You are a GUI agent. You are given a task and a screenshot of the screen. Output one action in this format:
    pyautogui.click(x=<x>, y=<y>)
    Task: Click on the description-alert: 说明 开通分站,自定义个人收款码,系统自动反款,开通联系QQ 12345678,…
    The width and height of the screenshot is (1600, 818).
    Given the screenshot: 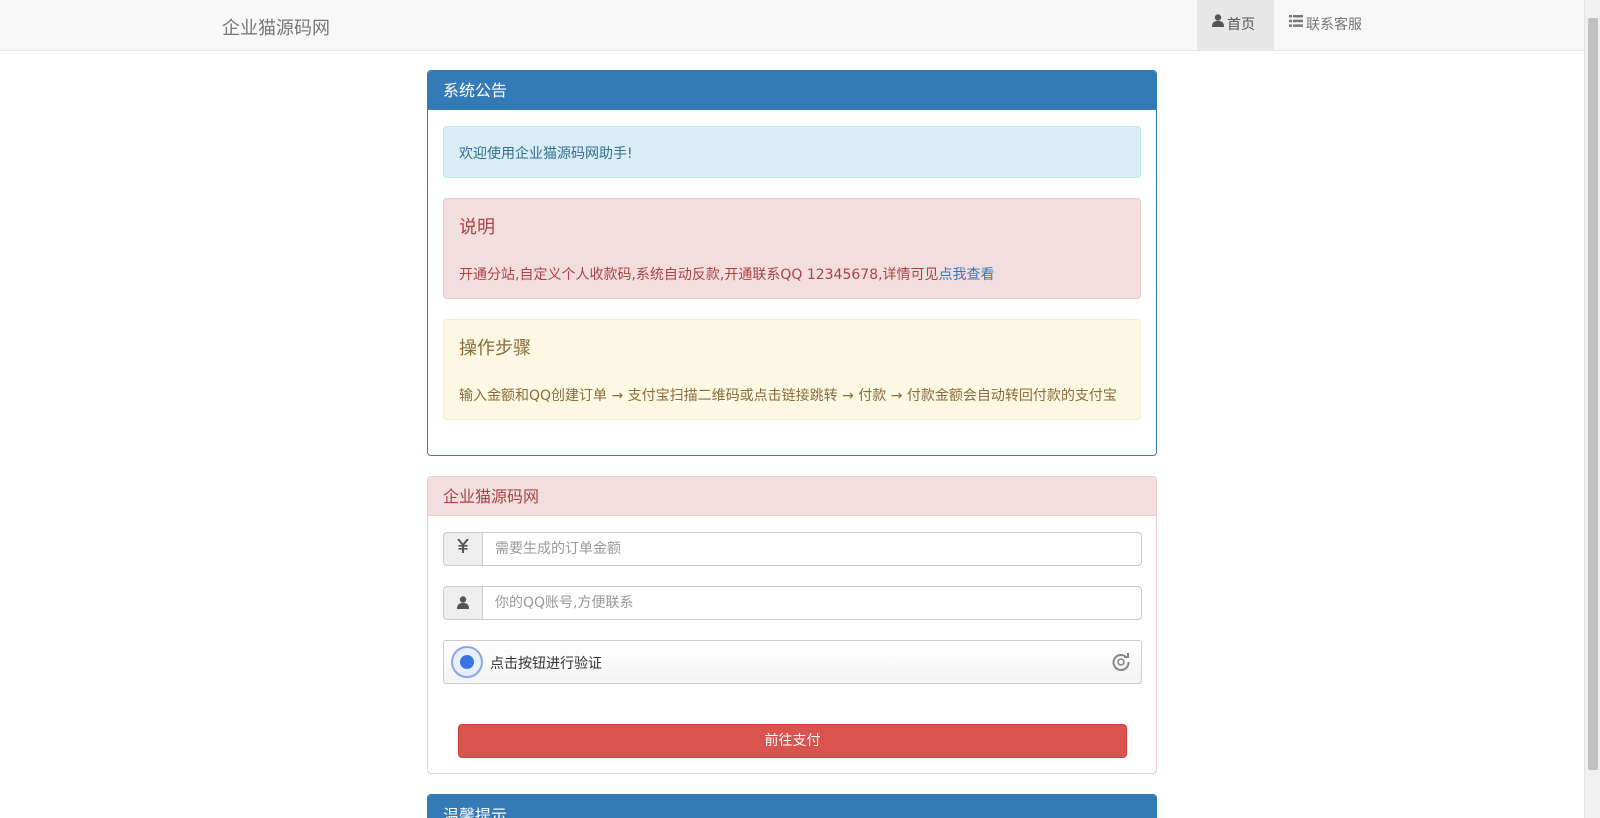 What is the action you would take?
    pyautogui.click(x=792, y=248)
    